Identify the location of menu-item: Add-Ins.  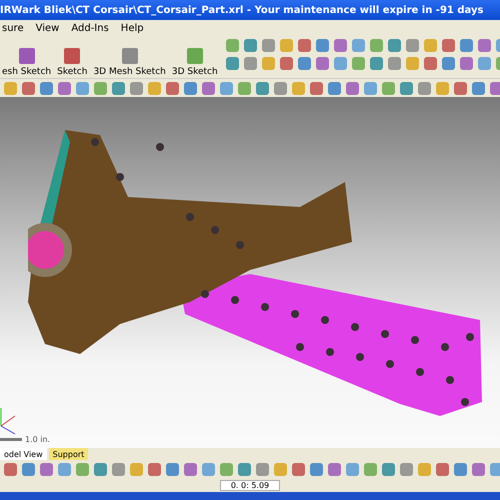
(90, 28).